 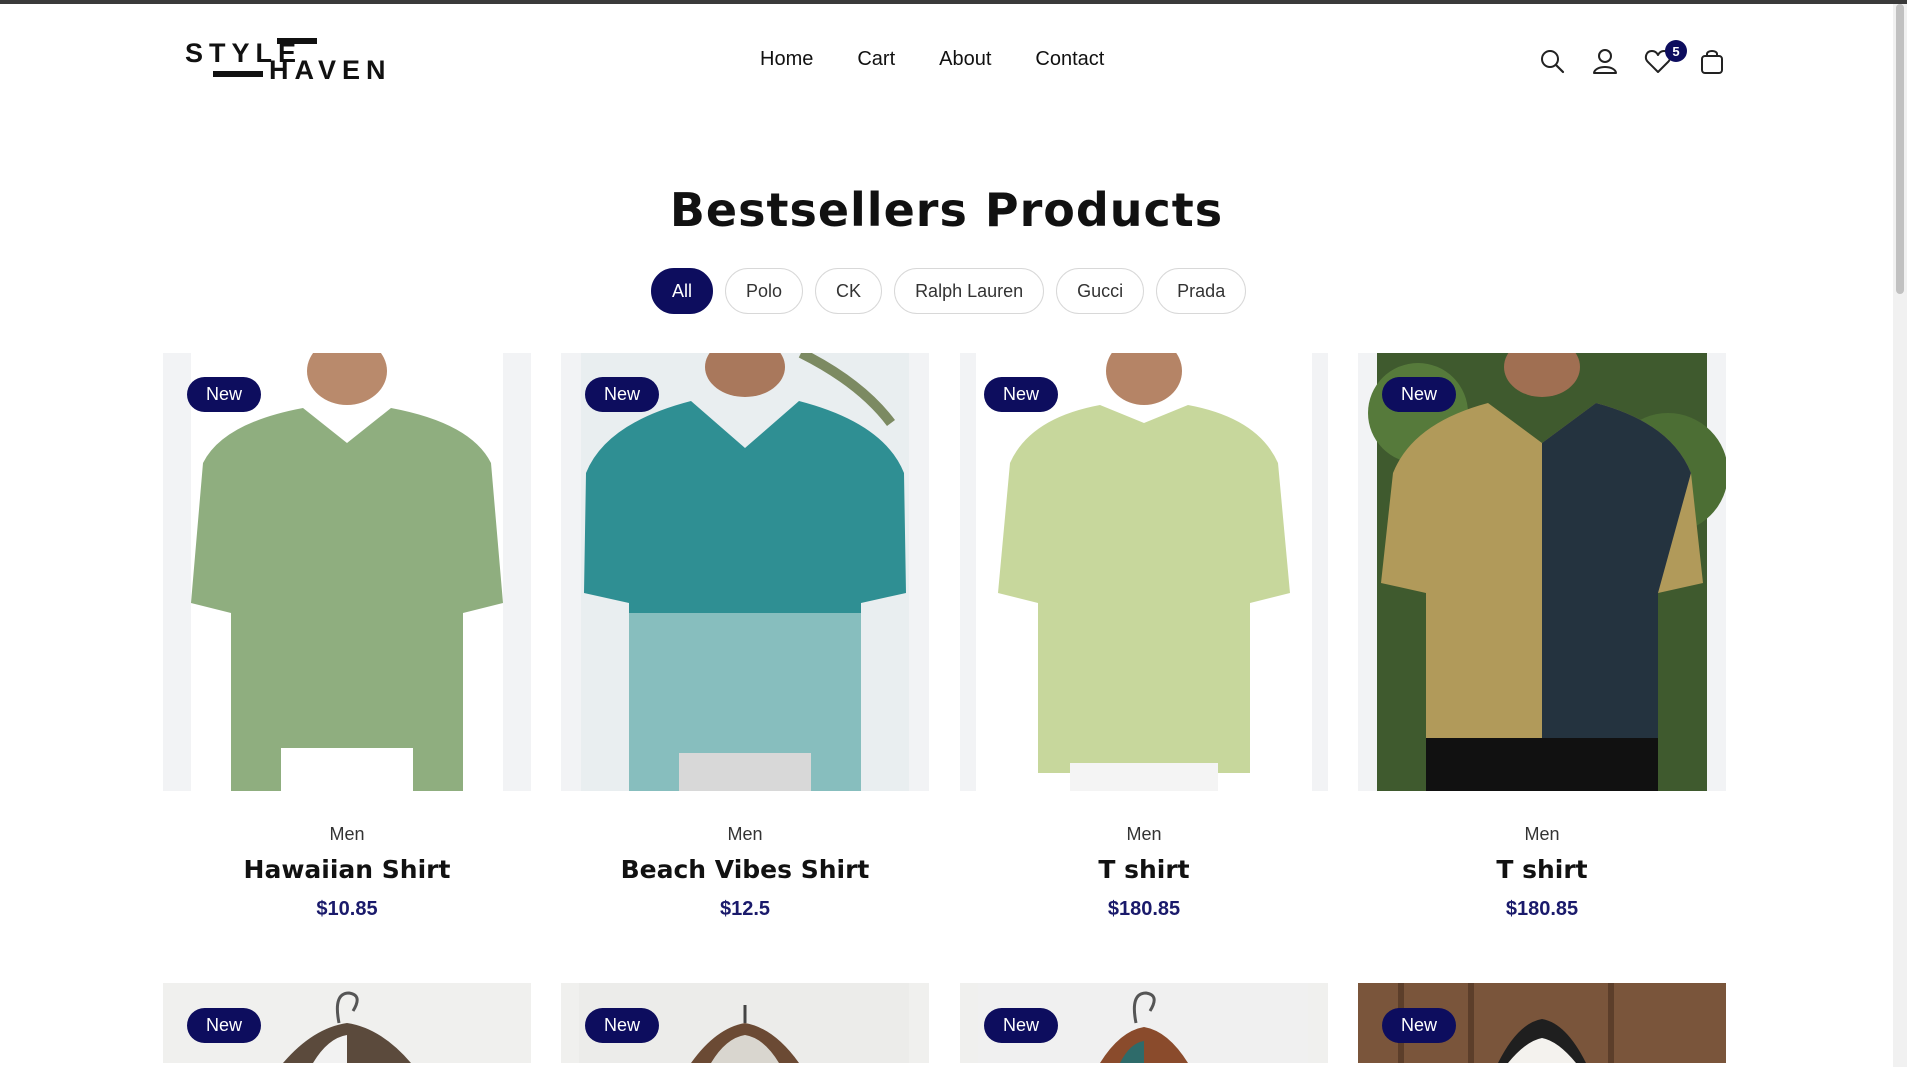 What do you see at coordinates (1201, 291) in the screenshot?
I see `filter-prada: Prada` at bounding box center [1201, 291].